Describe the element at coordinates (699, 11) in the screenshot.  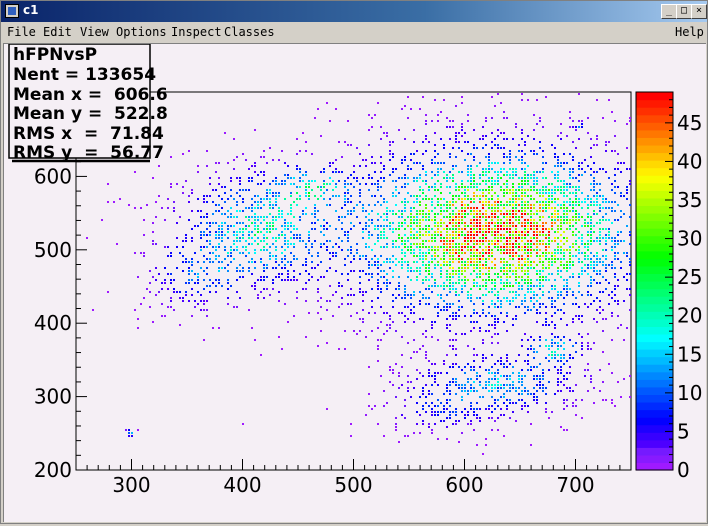
I see `close-button: ×` at that location.